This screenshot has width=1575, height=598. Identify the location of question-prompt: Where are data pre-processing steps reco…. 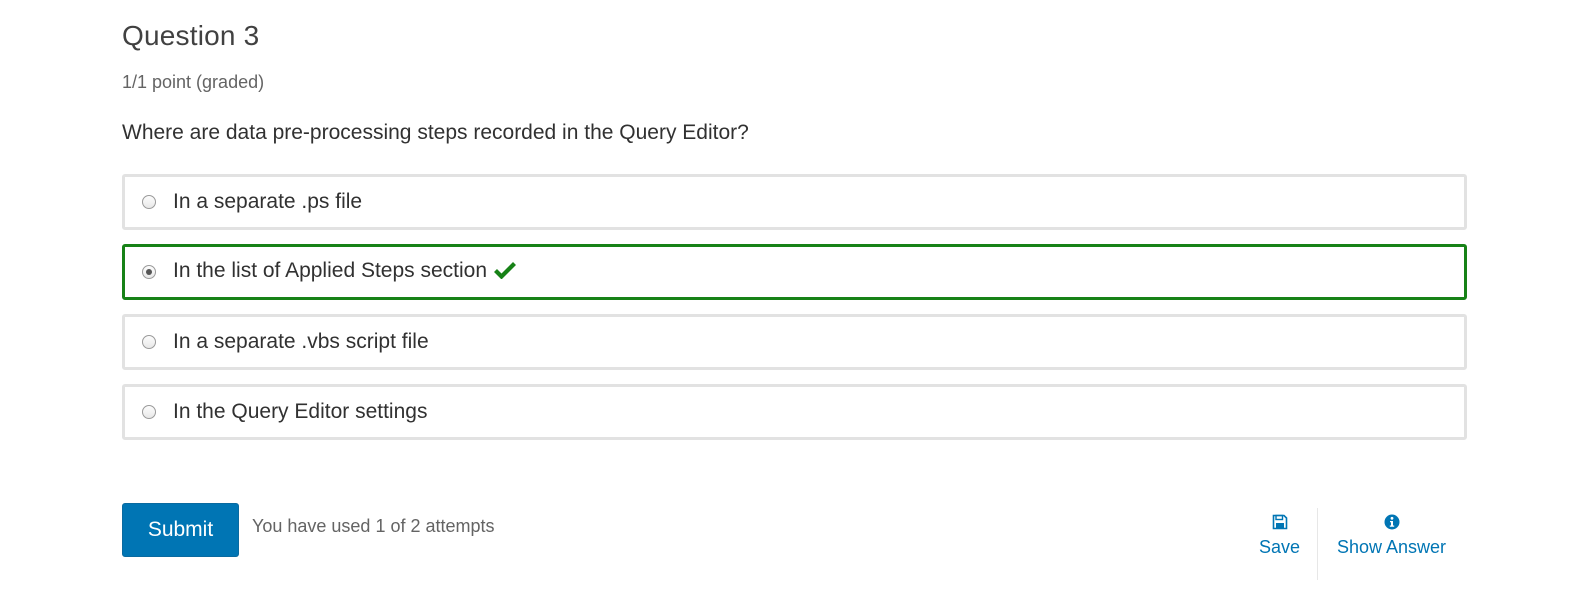
(435, 132).